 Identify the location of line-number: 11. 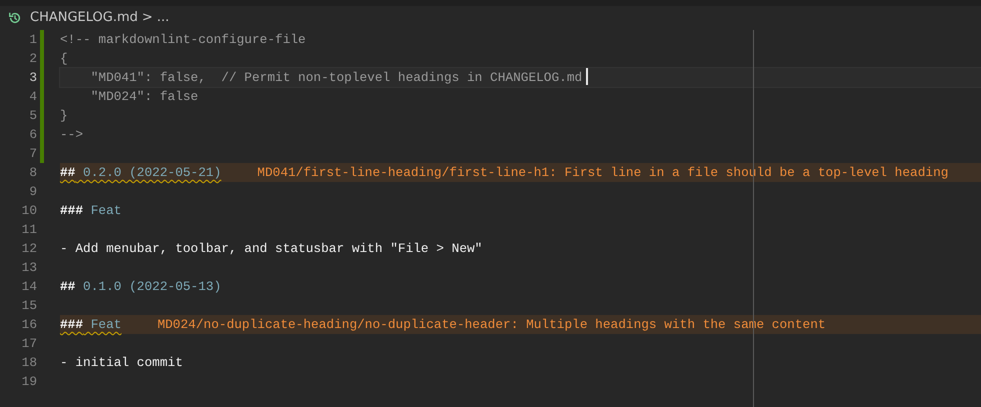
(28, 230).